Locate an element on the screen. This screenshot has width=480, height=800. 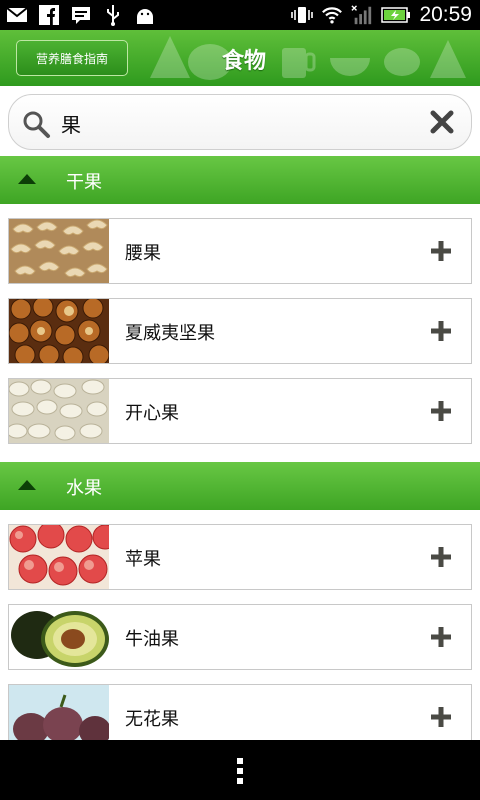
nutrition-guide-button: 营养膳食指南 is located at coordinates (72, 58).